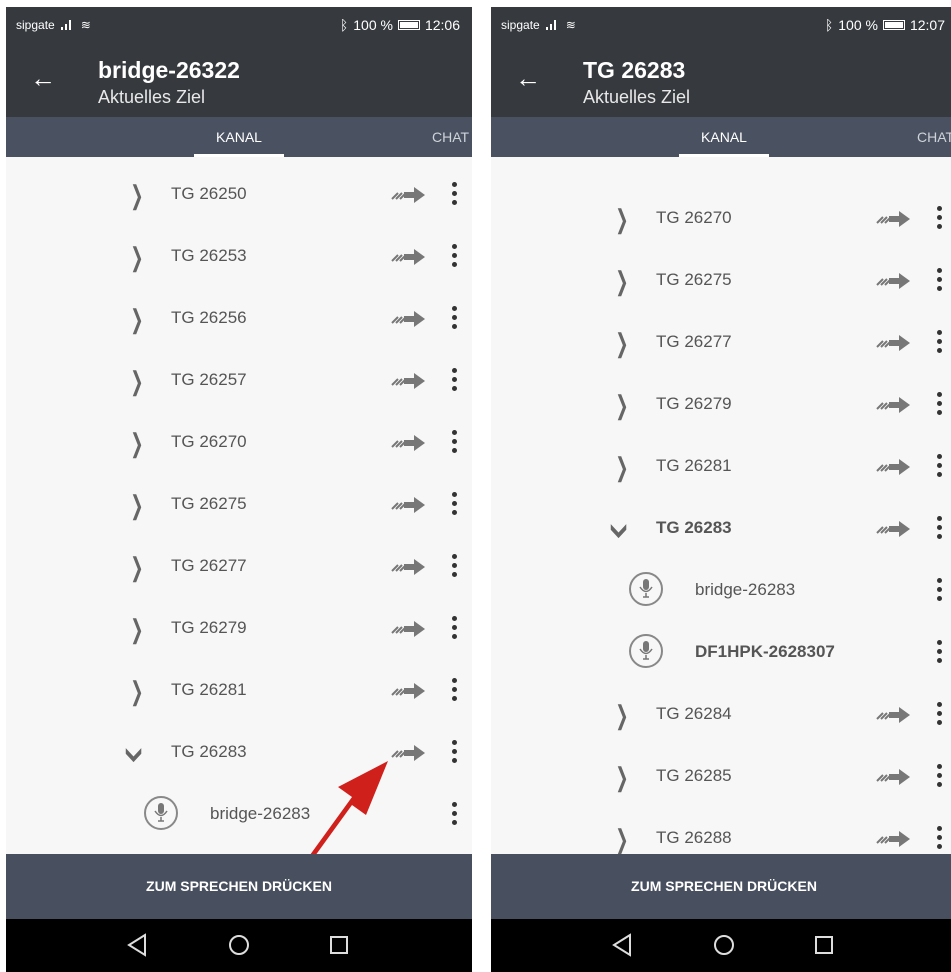 This screenshot has height=972, width=951. I want to click on channel-label: TG 26277, so click(209, 565).